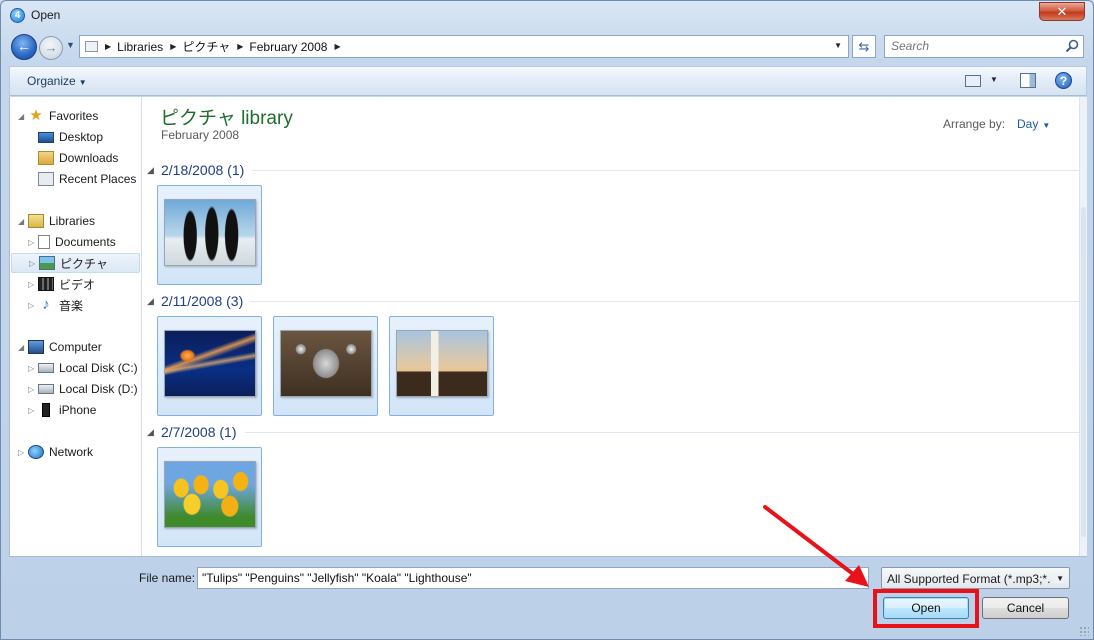 The height and width of the screenshot is (640, 1094). I want to click on search-icon, so click(1072, 46).